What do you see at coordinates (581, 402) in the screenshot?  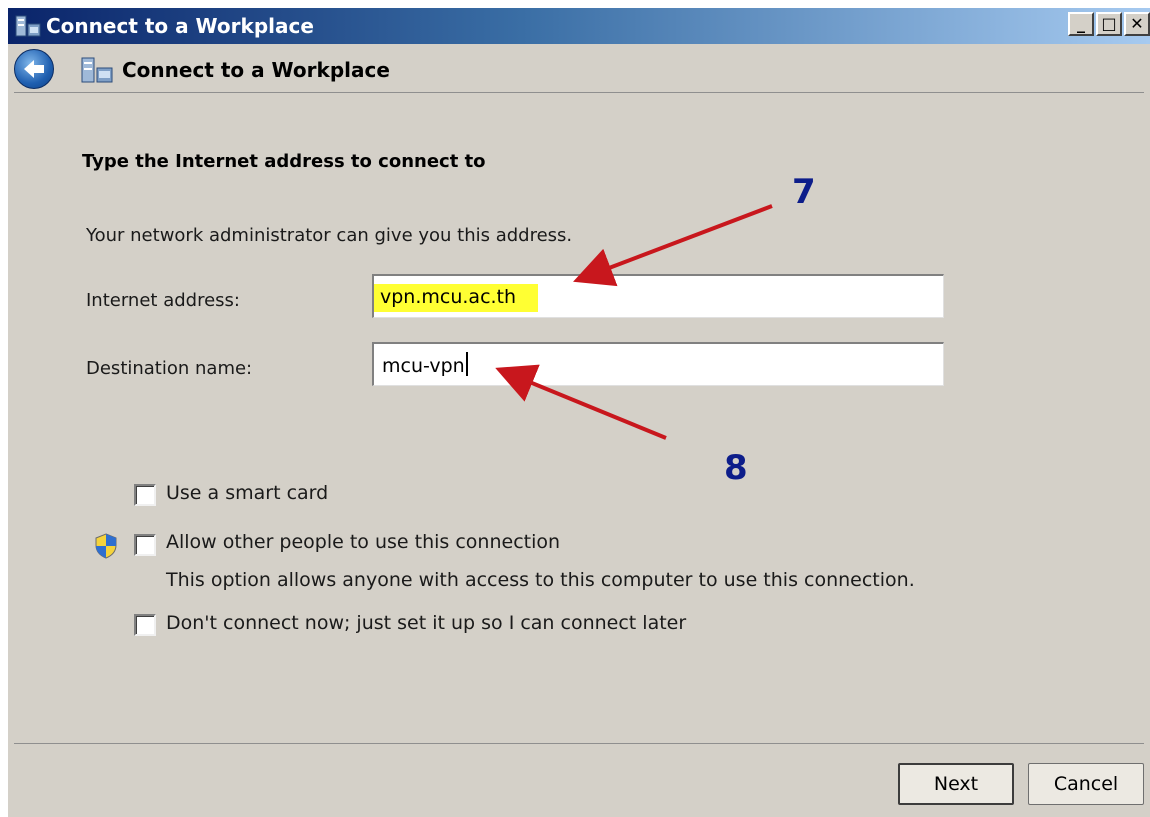 I see `arrow-to-destination-name` at bounding box center [581, 402].